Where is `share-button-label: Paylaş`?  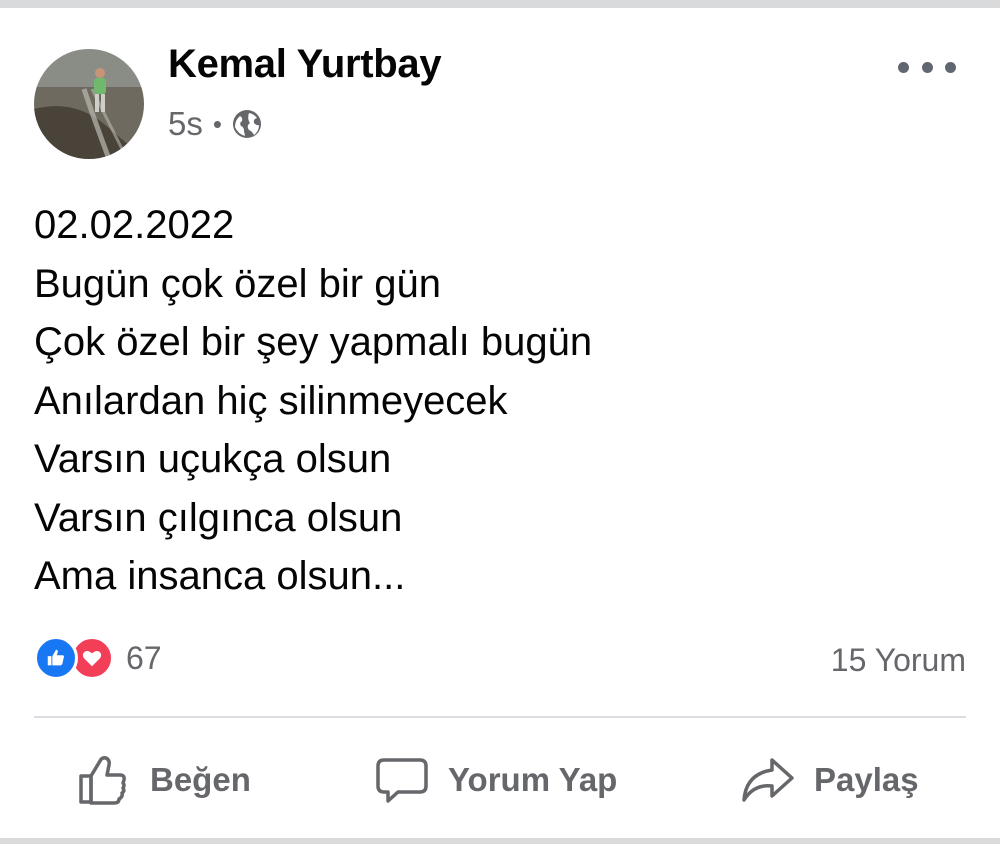
share-button-label: Paylaş is located at coordinates (866, 779).